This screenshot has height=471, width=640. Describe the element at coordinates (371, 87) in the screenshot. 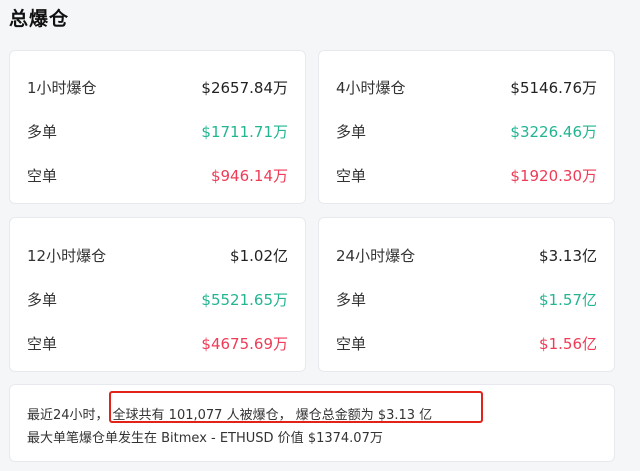

I see `period-label: 4小时爆仓` at that location.